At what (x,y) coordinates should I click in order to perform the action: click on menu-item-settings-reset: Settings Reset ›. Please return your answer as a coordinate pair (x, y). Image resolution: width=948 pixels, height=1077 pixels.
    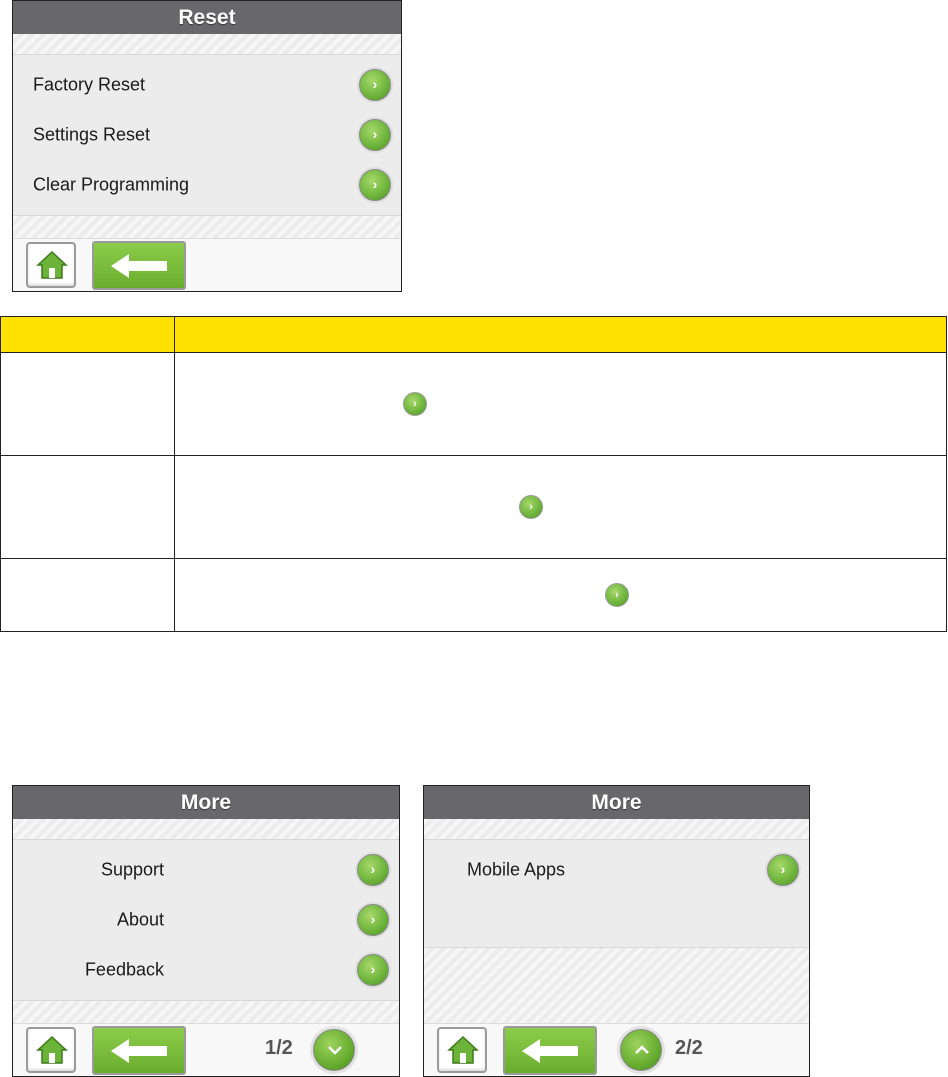
    Looking at the image, I should click on (207, 135).